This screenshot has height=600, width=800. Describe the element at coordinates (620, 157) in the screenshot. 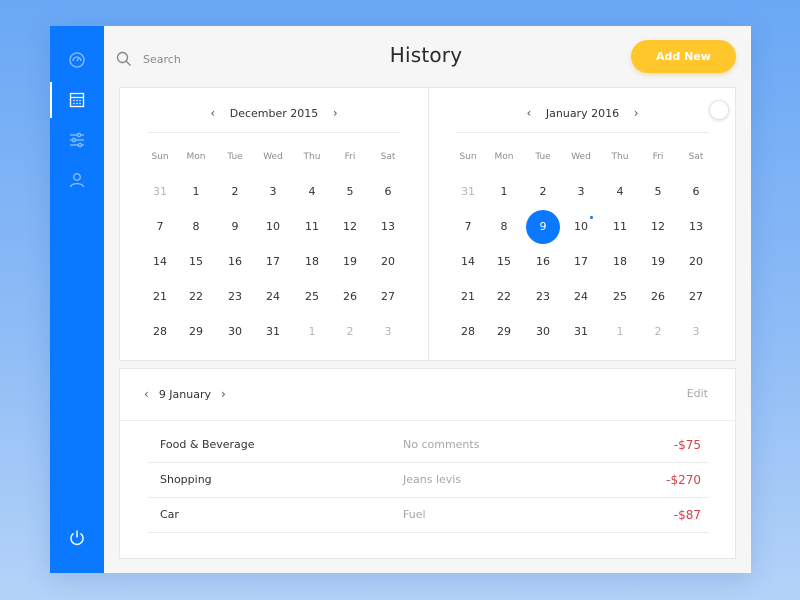

I see `weekday-label: Thu` at that location.